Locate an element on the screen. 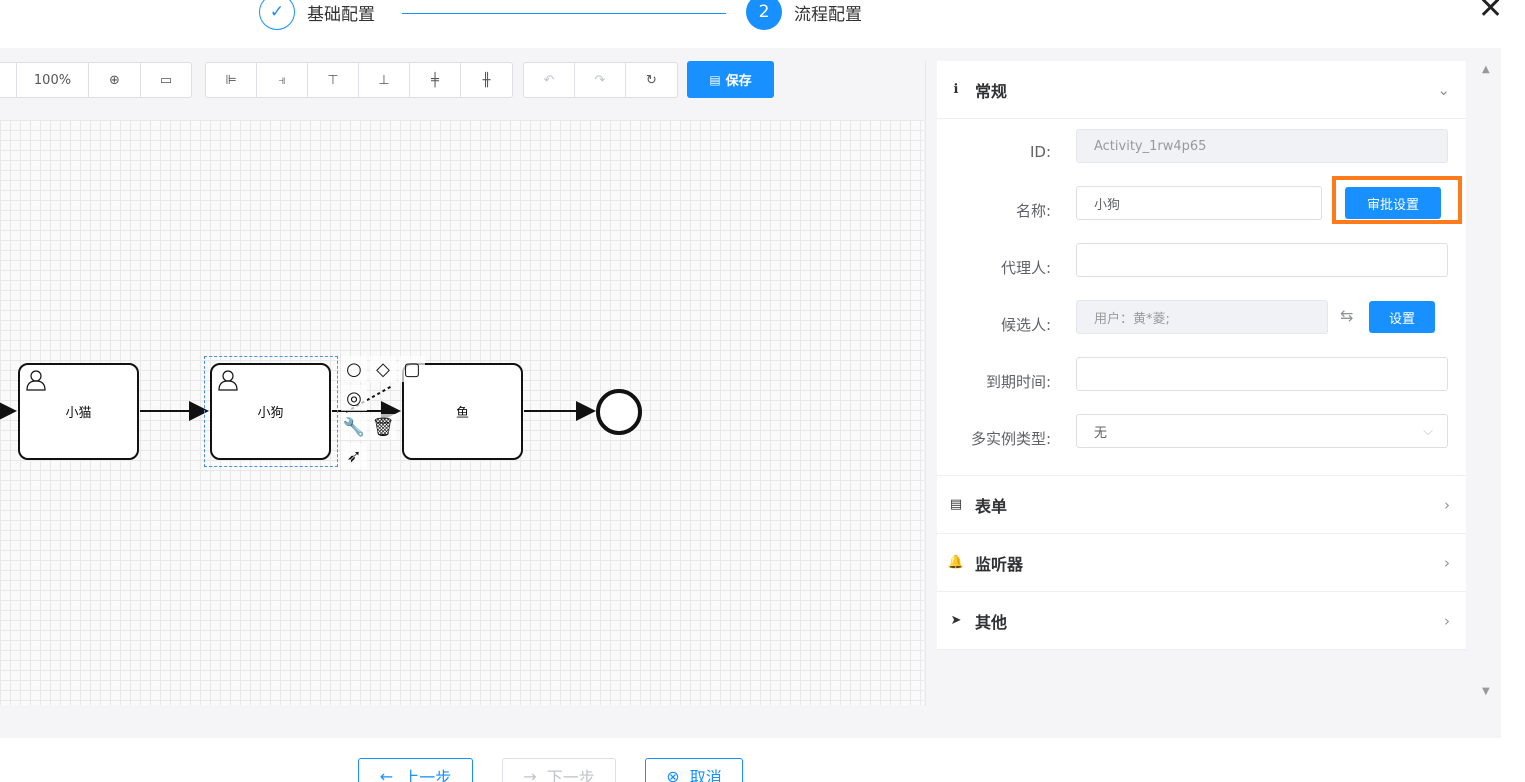  zoom-toolbar: 100% ⊕ ▭ is located at coordinates (96, 80).